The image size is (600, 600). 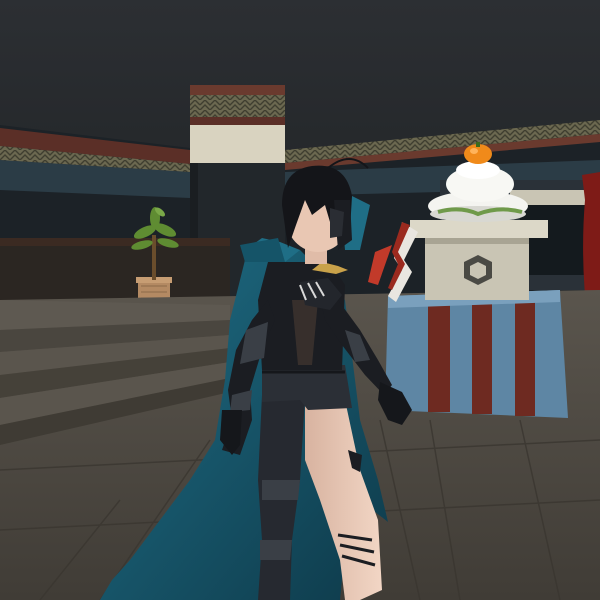 What do you see at coordinates (115, 271) in the screenshot?
I see `left-stage` at bounding box center [115, 271].